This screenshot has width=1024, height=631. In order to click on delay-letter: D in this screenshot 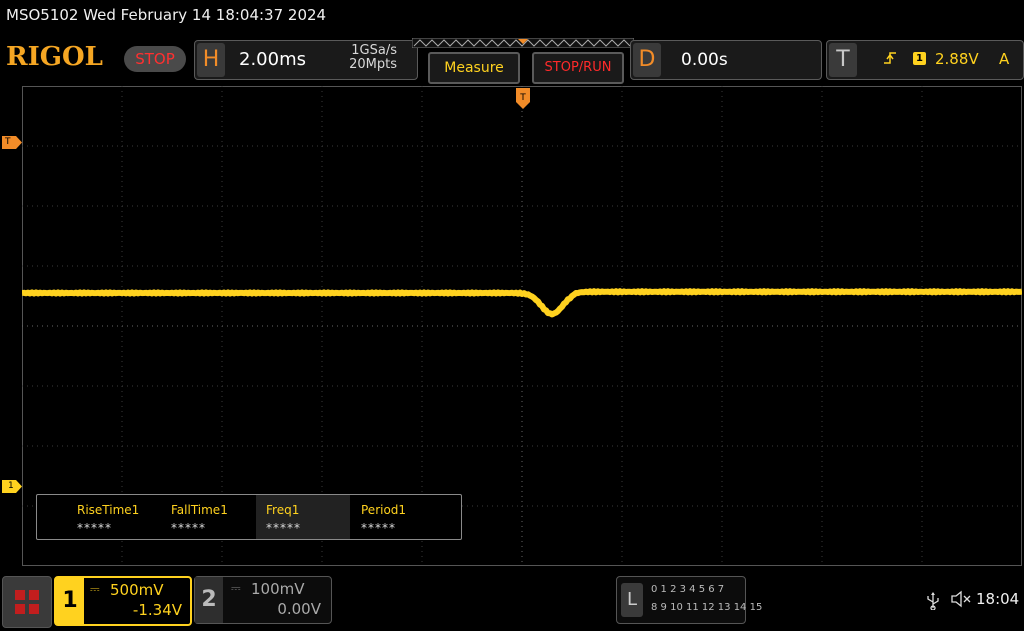, I will do `click(647, 60)`.